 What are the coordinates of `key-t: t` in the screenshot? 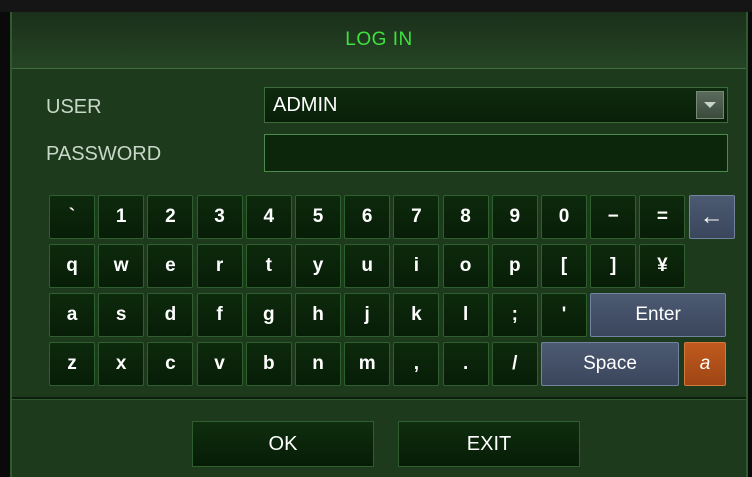 It's located at (268, 266).